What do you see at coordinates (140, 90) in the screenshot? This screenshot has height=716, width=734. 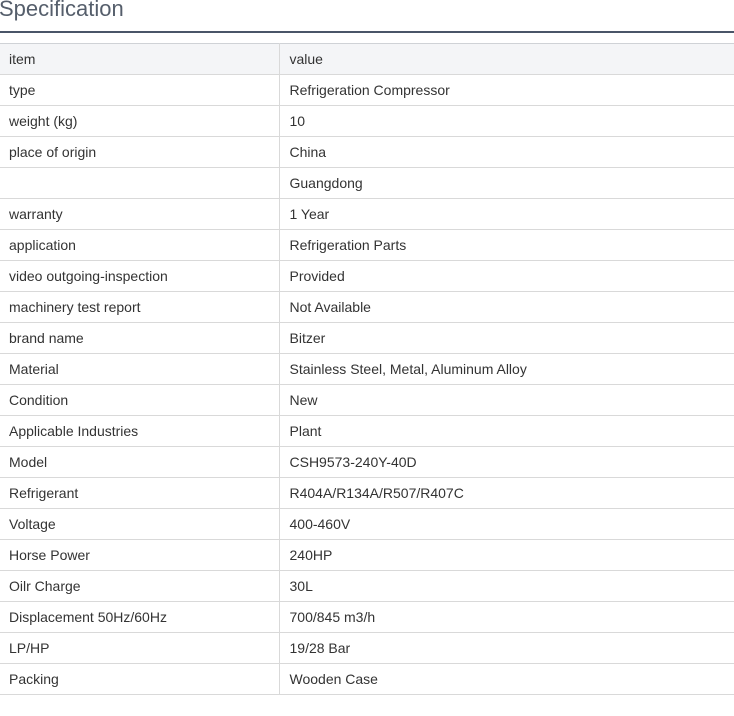 I see `row-item-cell: type` at bounding box center [140, 90].